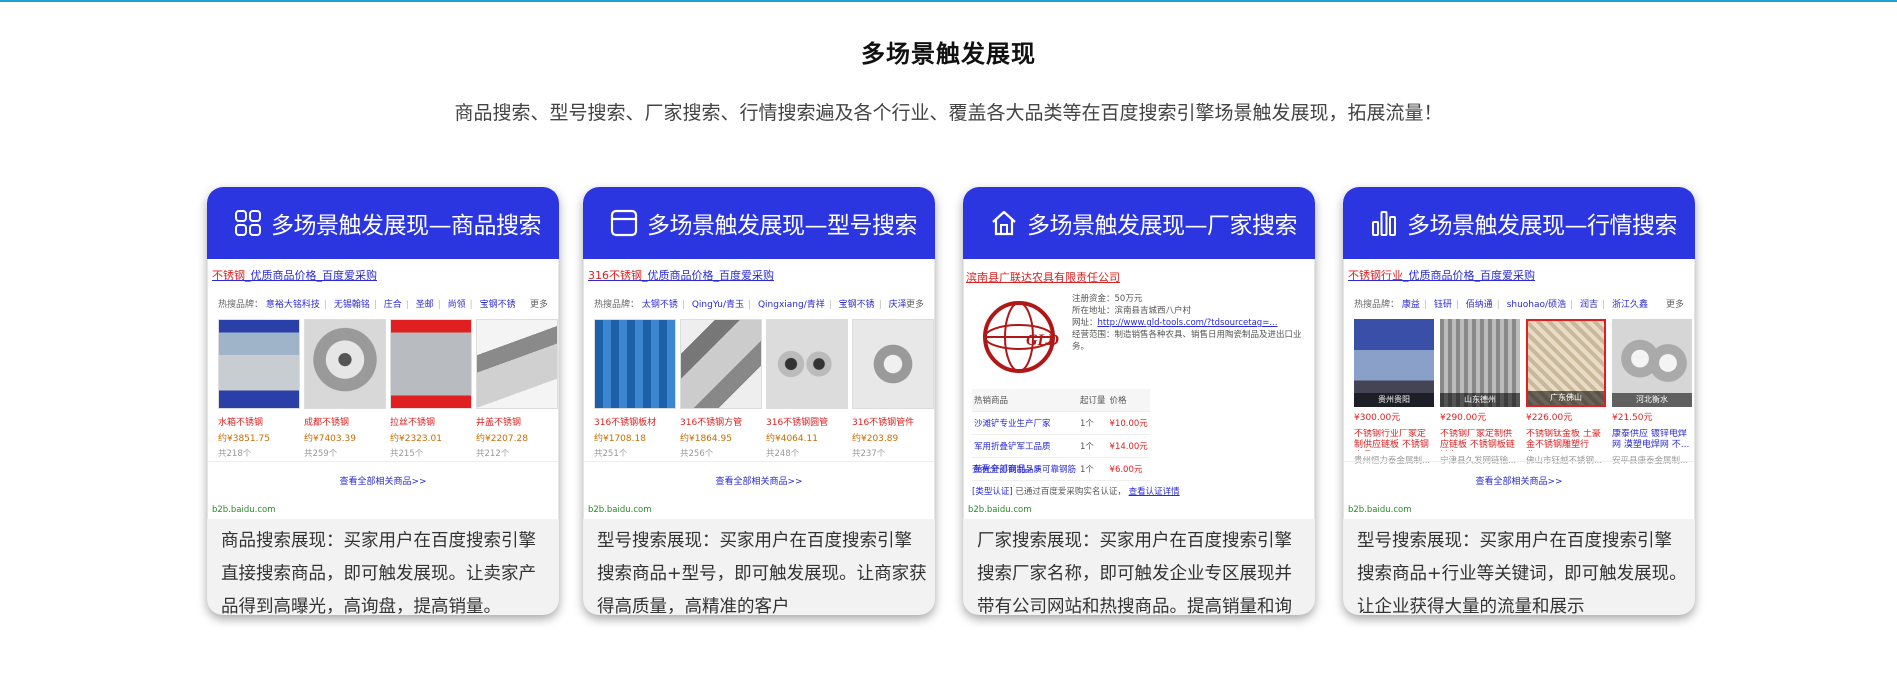 This screenshot has height=677, width=1897. I want to click on verify-details-link: 查看认证详情, so click(1154, 492).